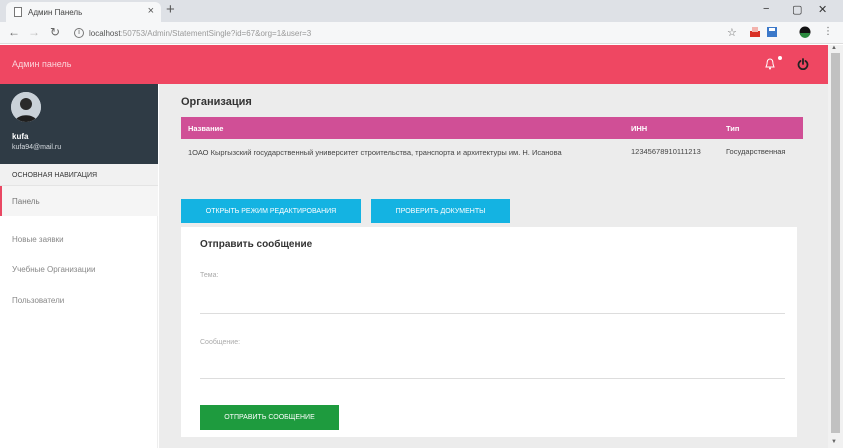 The width and height of the screenshot is (843, 448). I want to click on bookmark-star-icon: ☆, so click(732, 32).